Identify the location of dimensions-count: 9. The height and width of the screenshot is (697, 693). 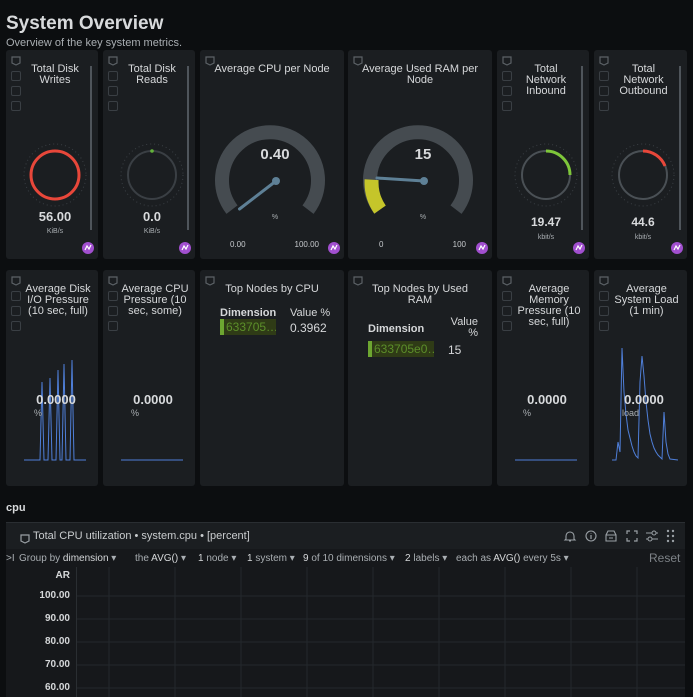
(306, 558).